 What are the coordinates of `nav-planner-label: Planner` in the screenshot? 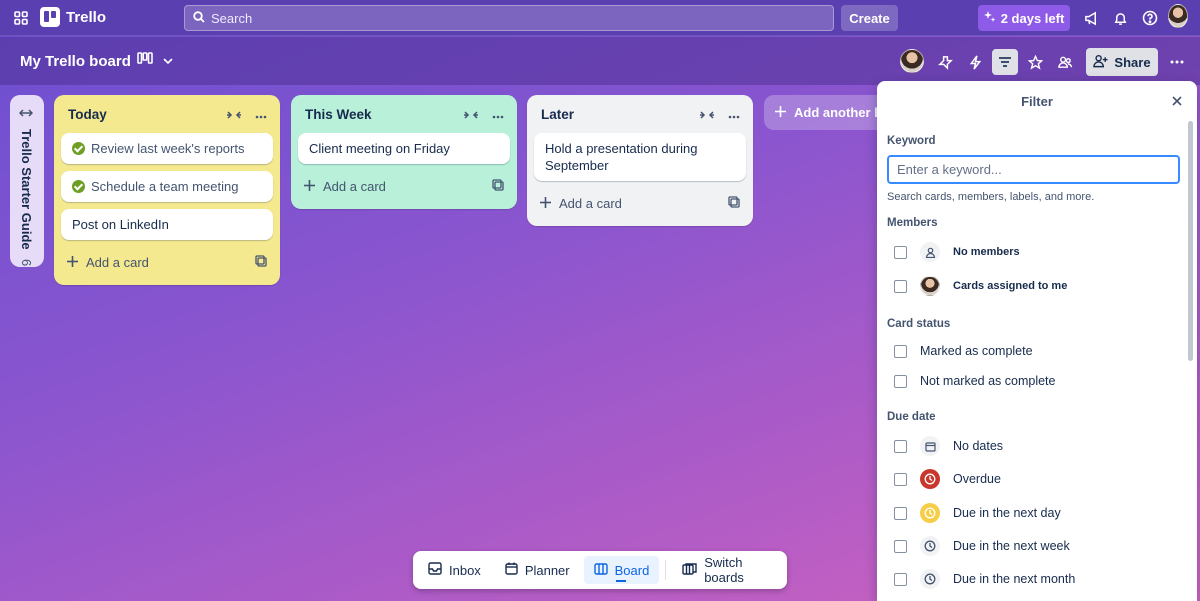 It's located at (547, 570).